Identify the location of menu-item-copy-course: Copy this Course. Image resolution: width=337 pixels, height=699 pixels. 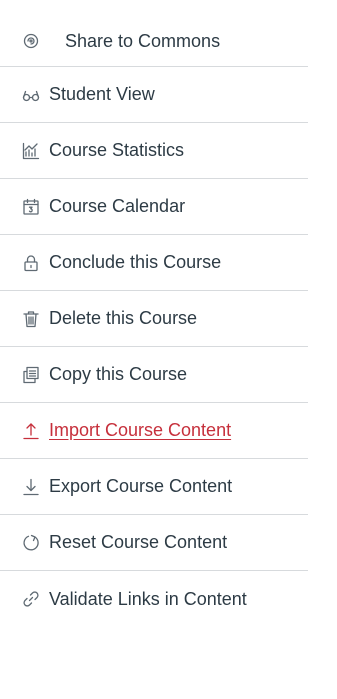
(154, 375).